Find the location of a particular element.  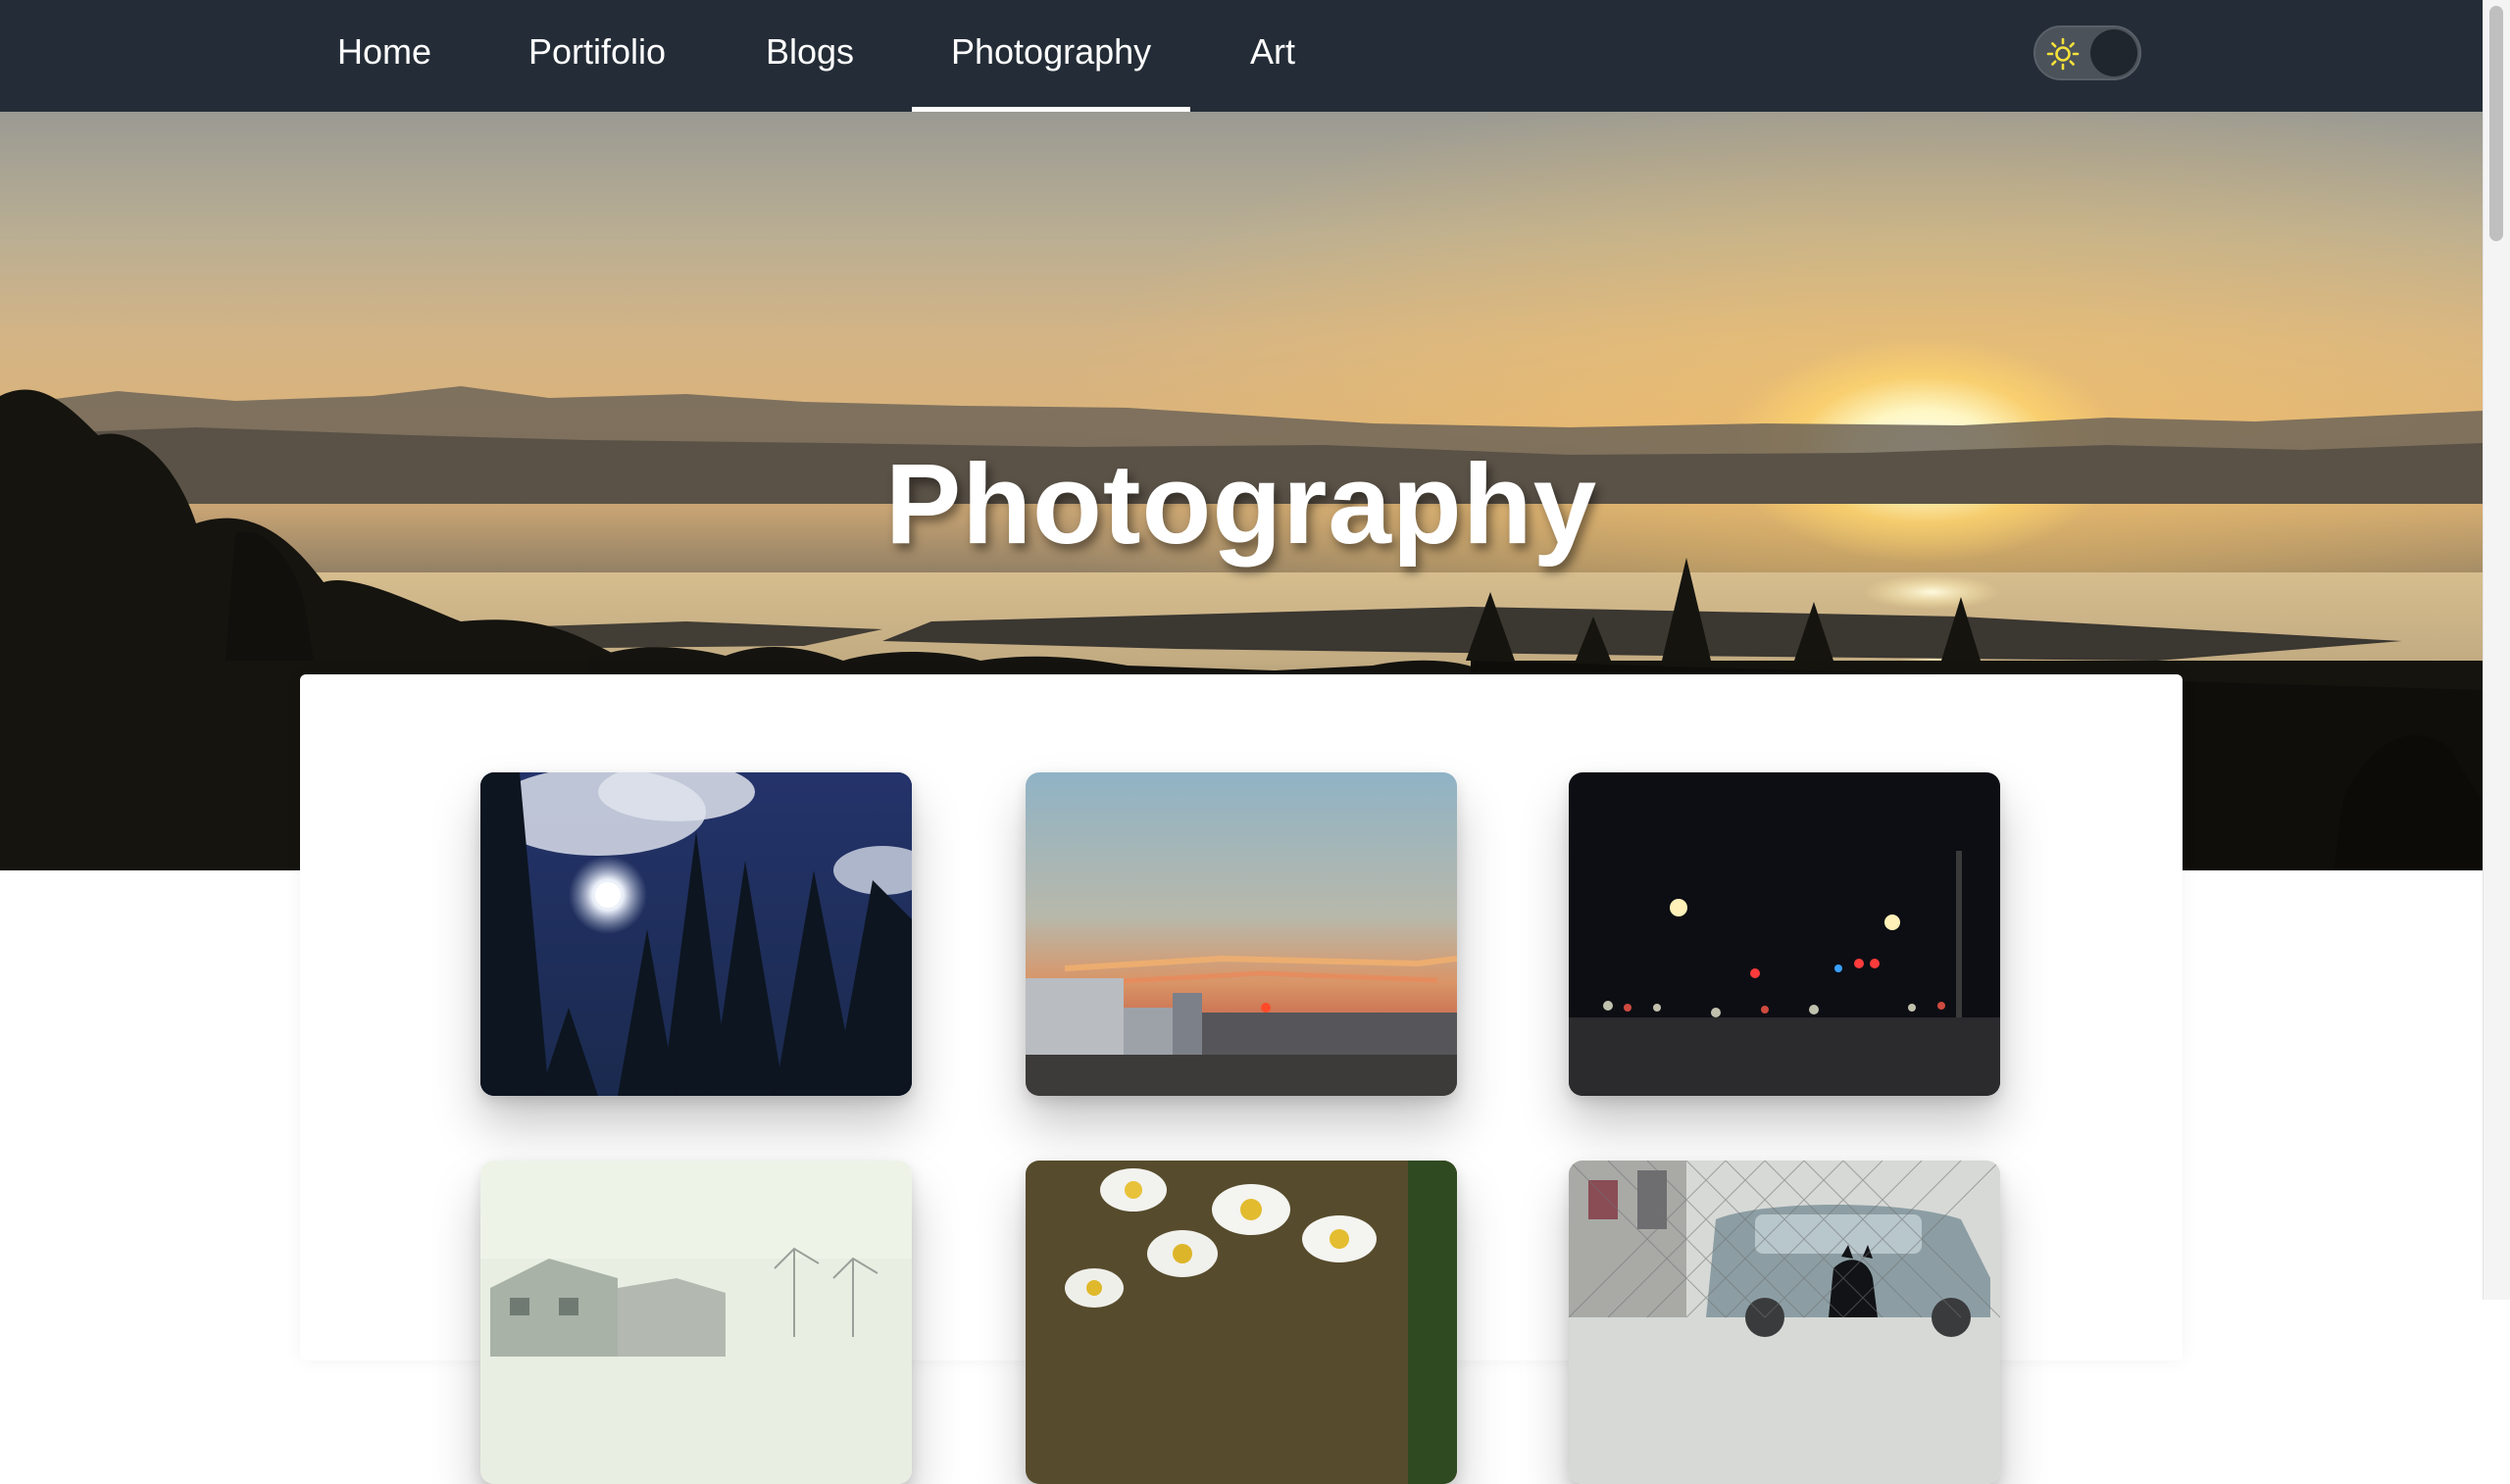

nav-link-photography: Photography is located at coordinates (1051, 56).